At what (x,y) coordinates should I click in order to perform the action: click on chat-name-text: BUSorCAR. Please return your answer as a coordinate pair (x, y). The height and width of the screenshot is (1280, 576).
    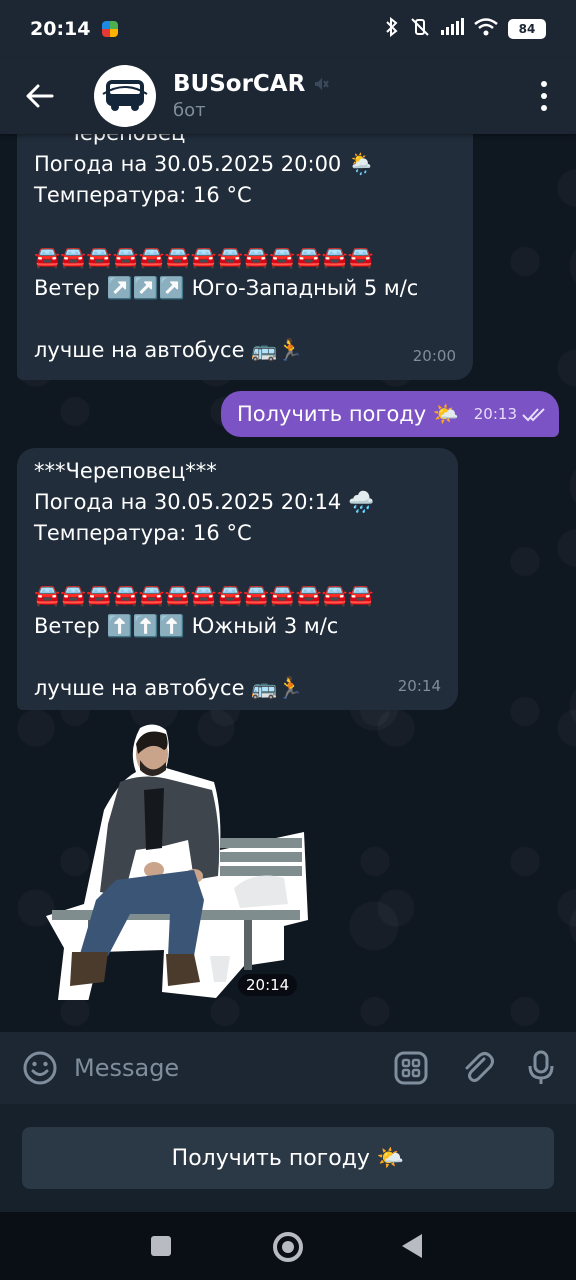
    Looking at the image, I should click on (239, 84).